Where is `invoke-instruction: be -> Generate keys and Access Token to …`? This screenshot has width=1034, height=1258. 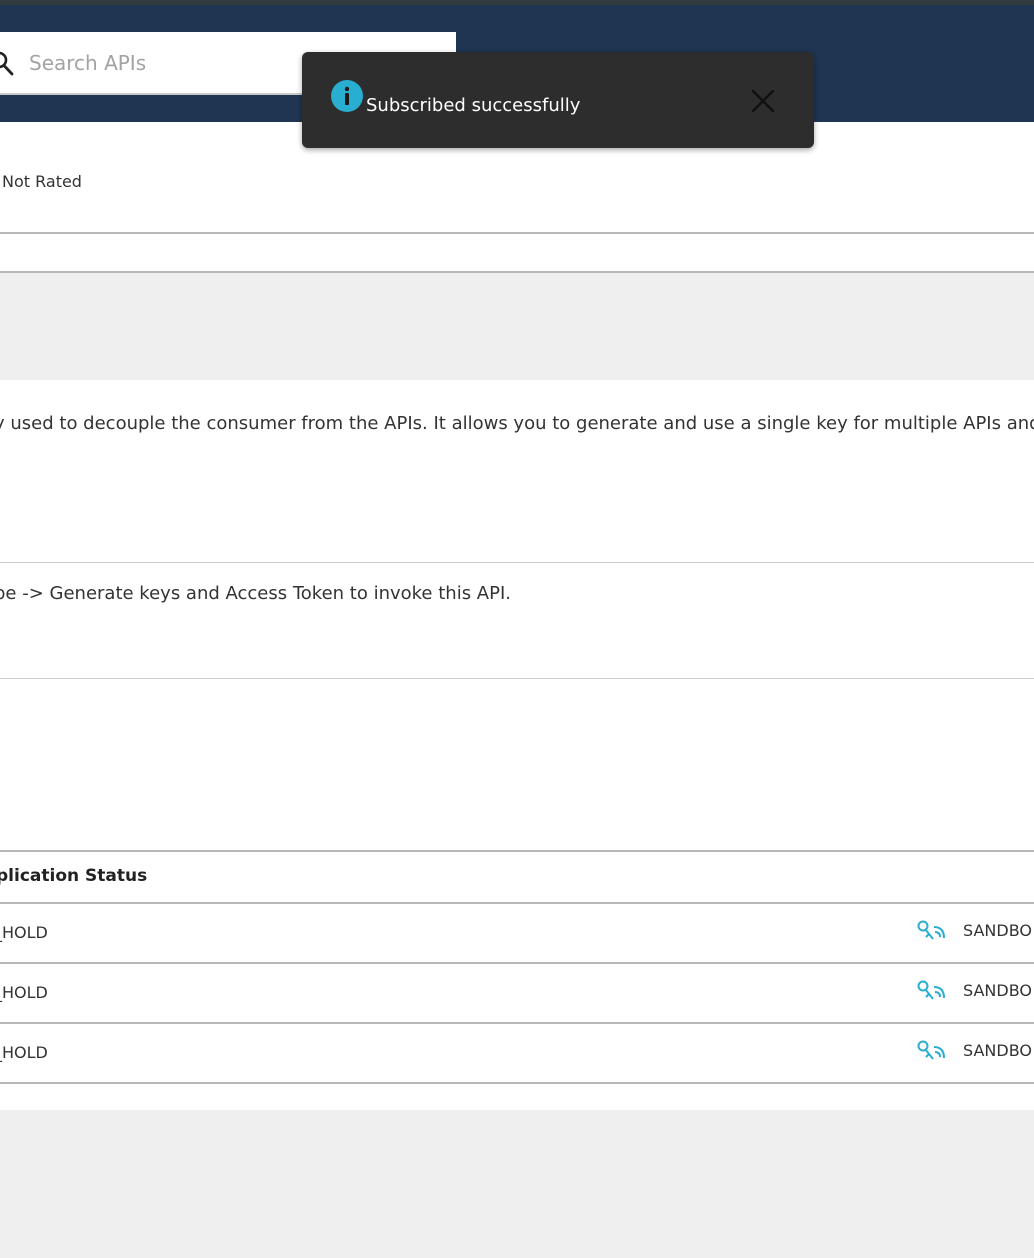 invoke-instruction: be -> Generate keys and Access Token to … is located at coordinates (255, 593).